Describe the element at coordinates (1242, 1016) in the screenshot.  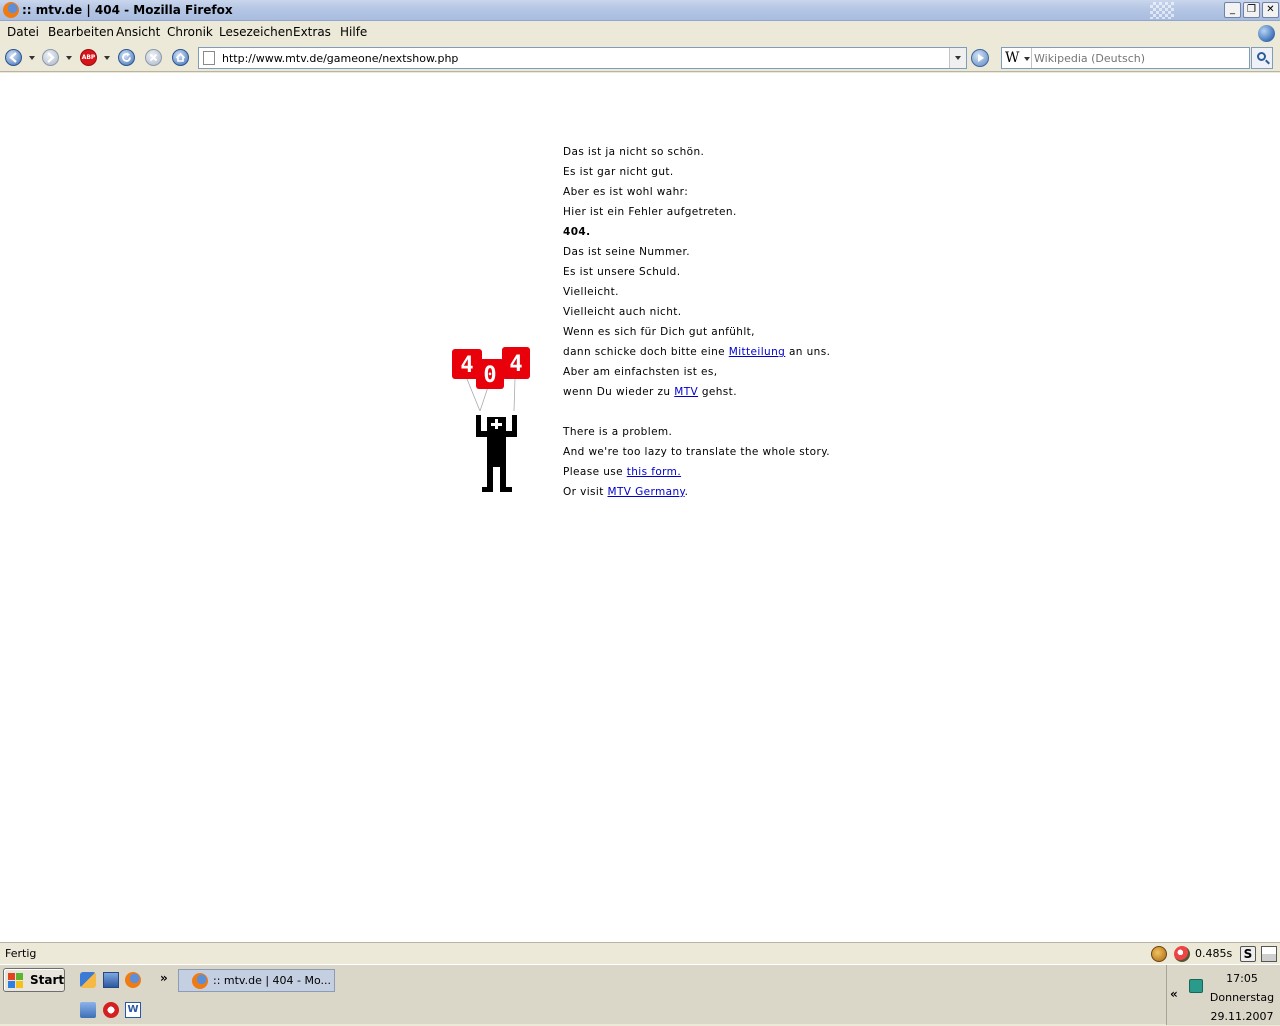
I see `clock-date: 29.11.2007` at that location.